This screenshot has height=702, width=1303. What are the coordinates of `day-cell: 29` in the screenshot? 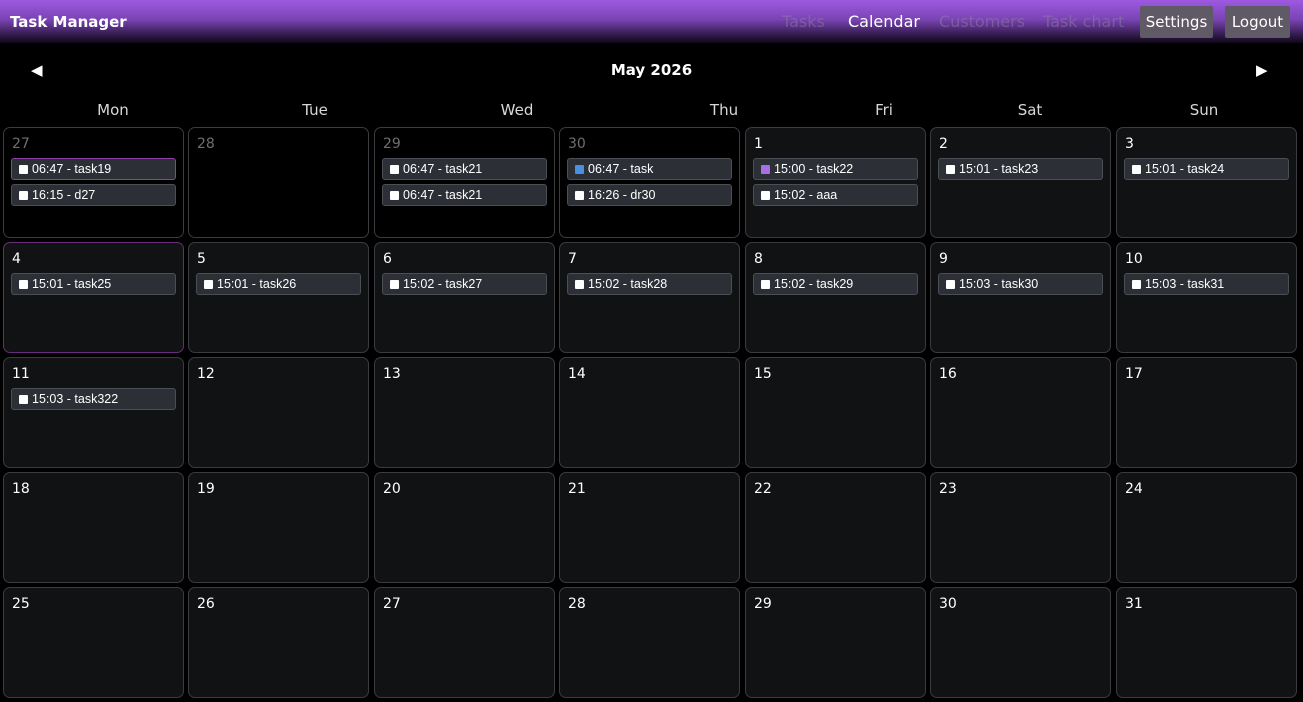 It's located at (835, 642).